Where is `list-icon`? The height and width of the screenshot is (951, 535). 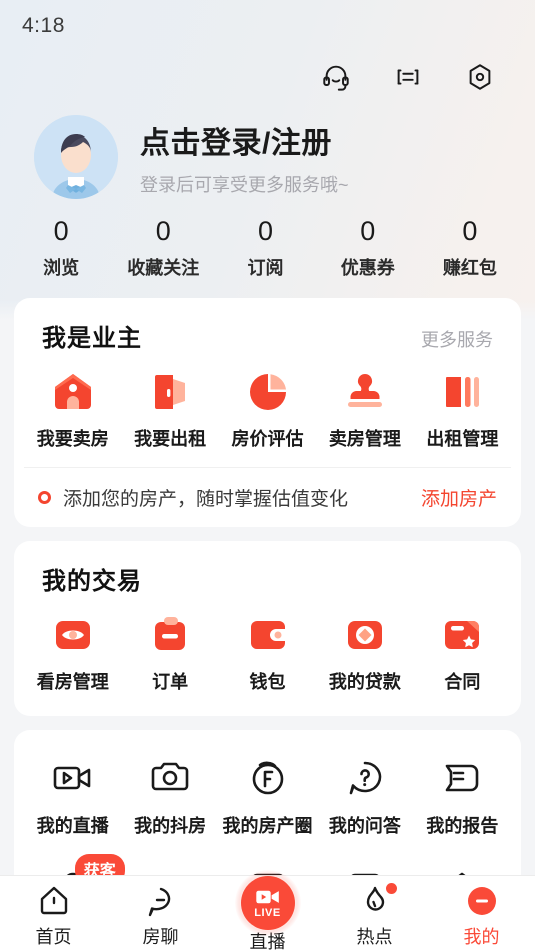
list-icon is located at coordinates (408, 77).